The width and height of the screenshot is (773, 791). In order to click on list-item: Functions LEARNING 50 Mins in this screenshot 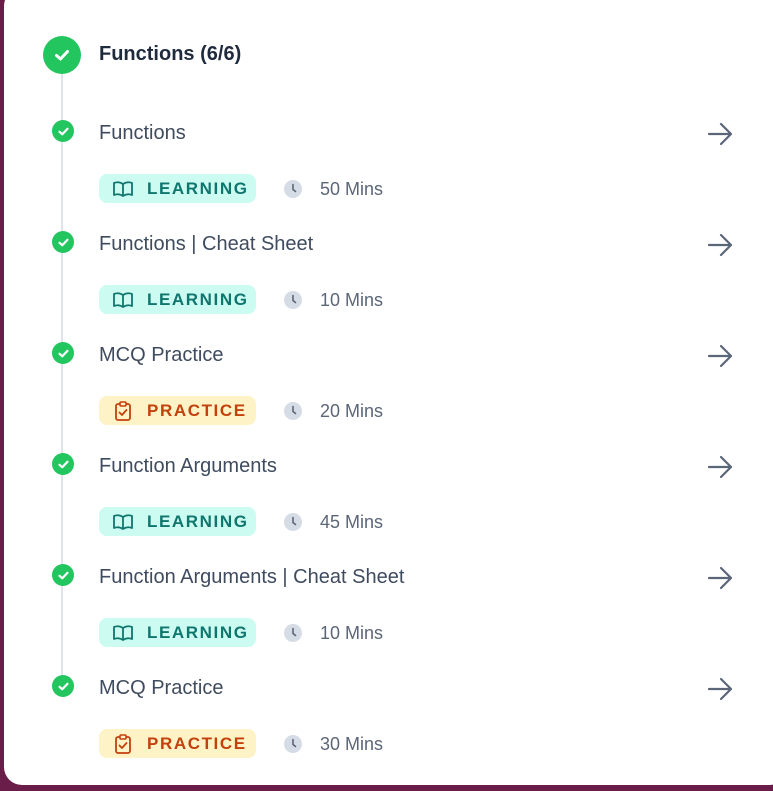, I will do `click(386, 170)`.